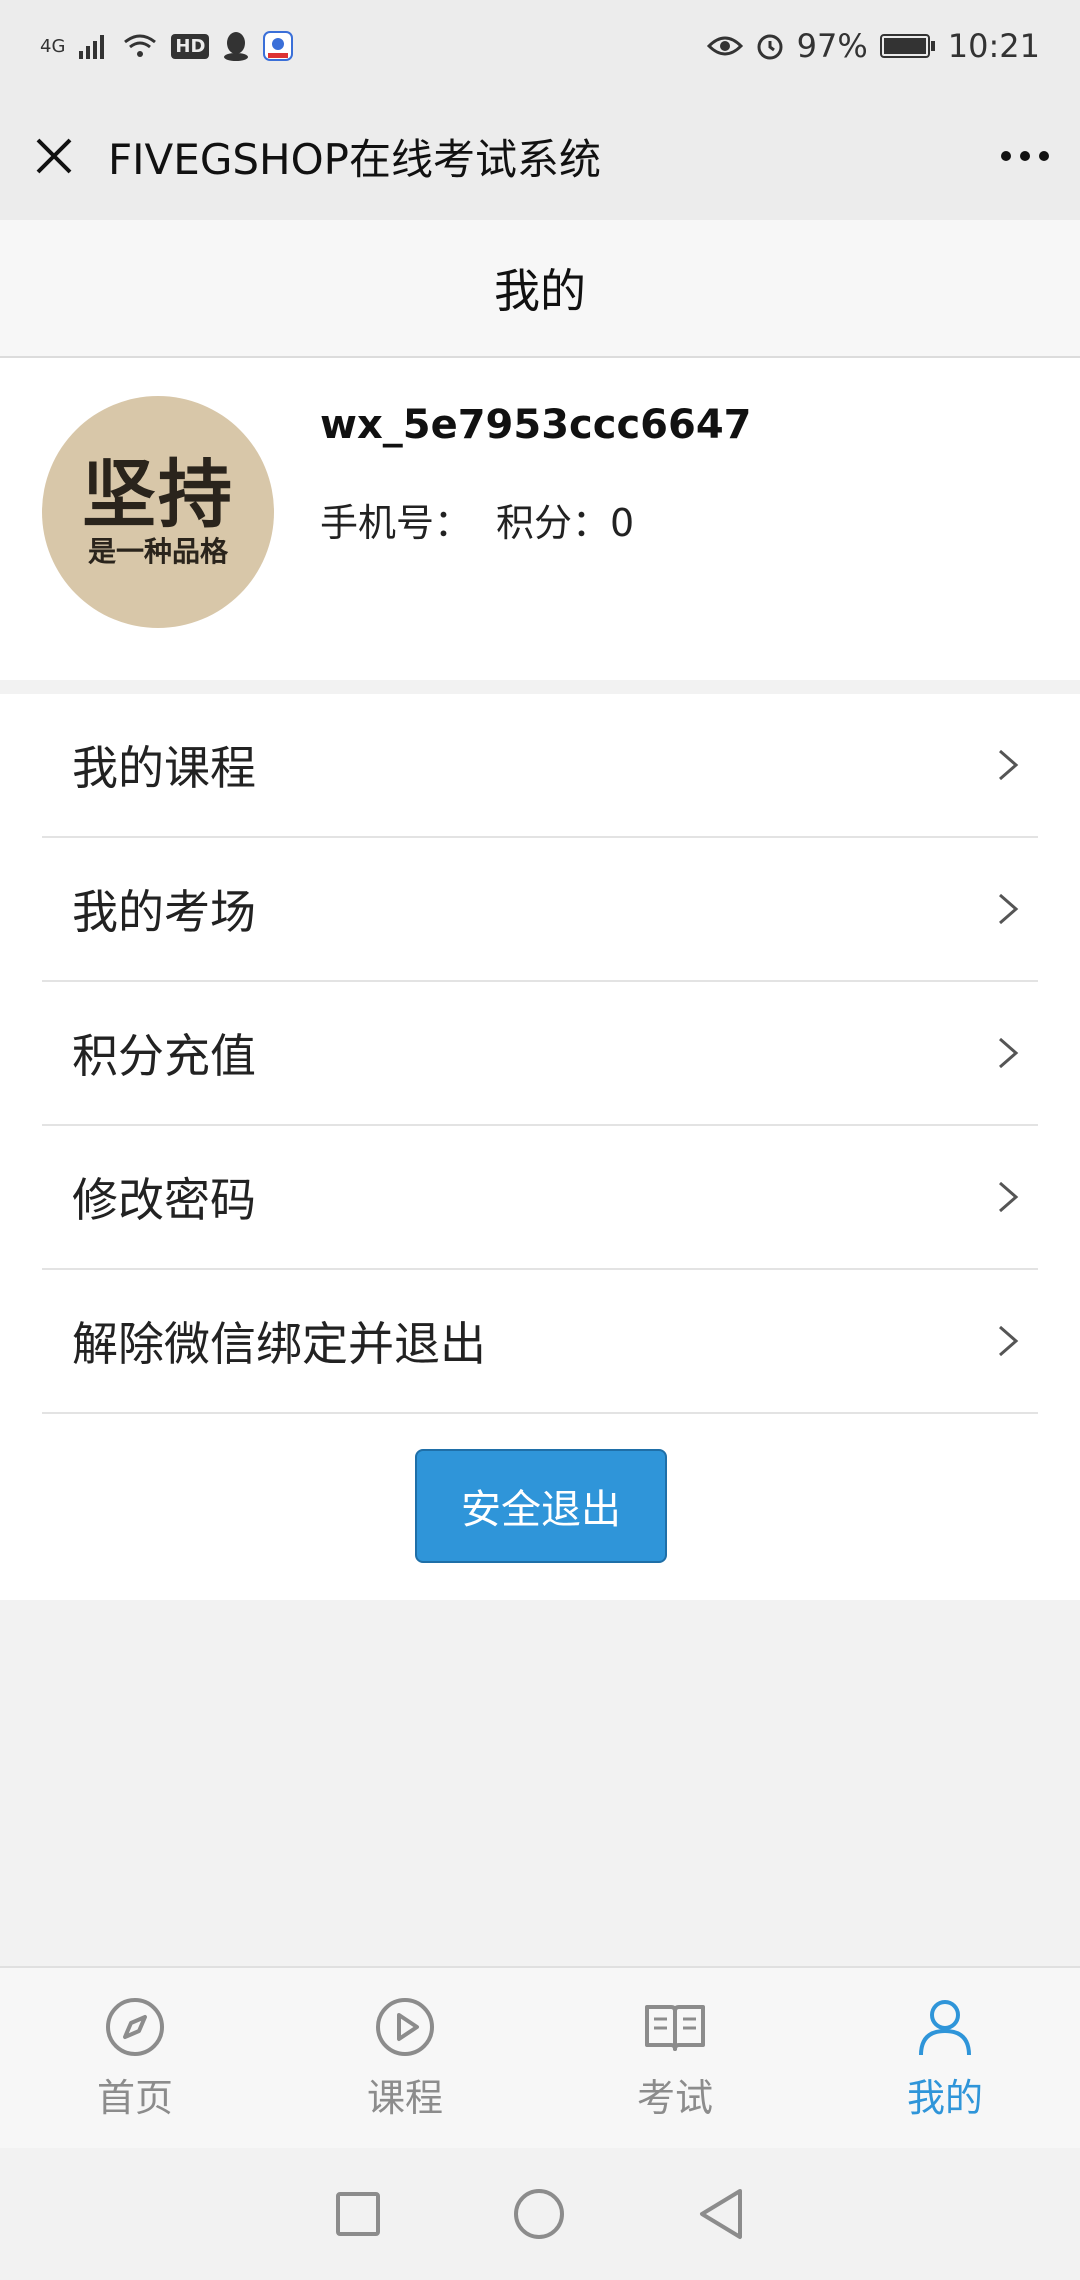  What do you see at coordinates (396, 523) in the screenshot?
I see `phone-label: 手机号：` at bounding box center [396, 523].